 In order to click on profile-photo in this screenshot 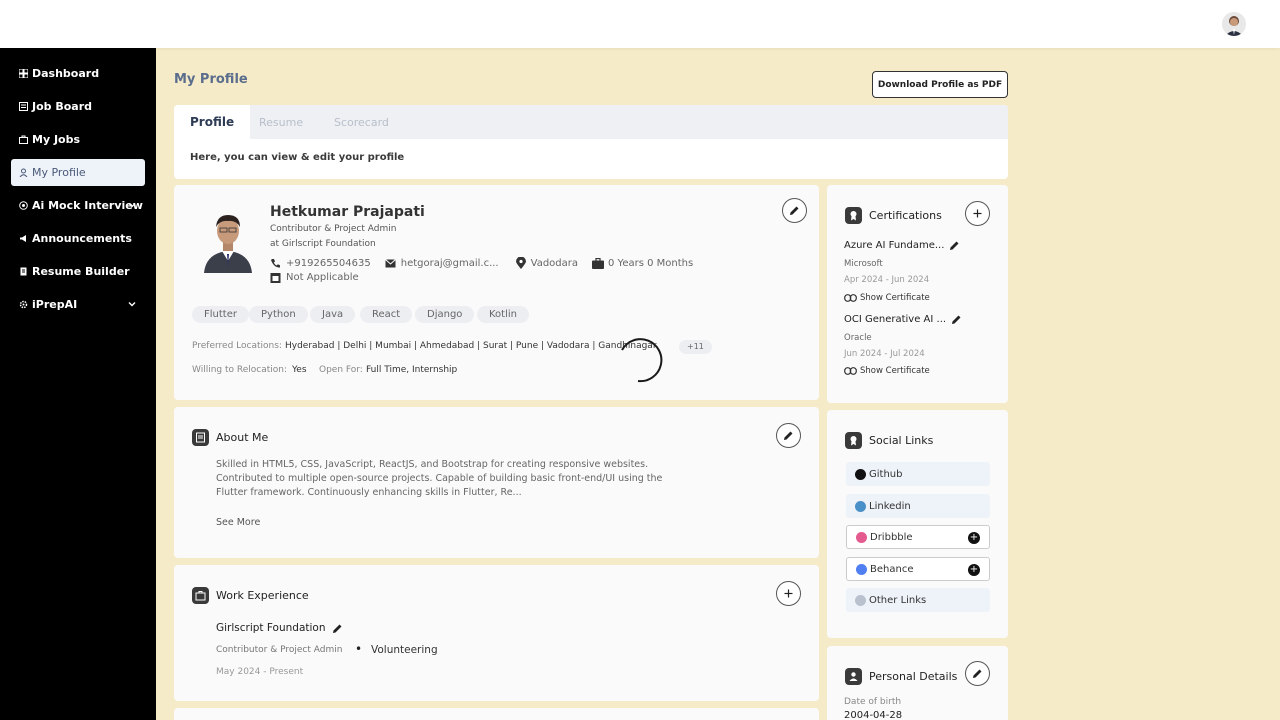, I will do `click(228, 241)`.